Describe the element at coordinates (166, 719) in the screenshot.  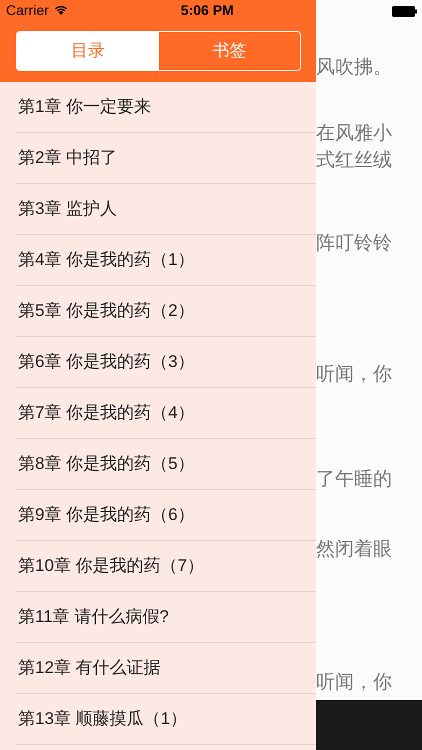
I see `chapter-item: 第13章 顺藤摸瓜（1）` at that location.